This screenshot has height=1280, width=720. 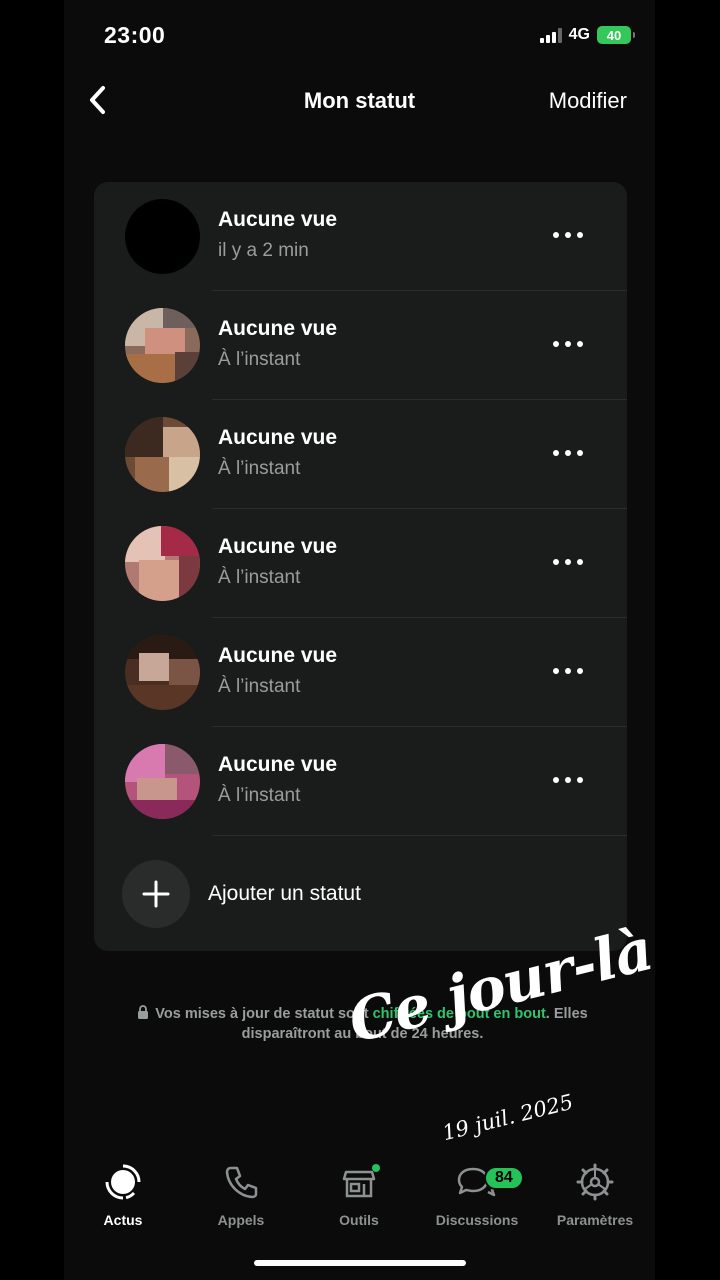 What do you see at coordinates (595, 1182) in the screenshot?
I see `gear-icon` at bounding box center [595, 1182].